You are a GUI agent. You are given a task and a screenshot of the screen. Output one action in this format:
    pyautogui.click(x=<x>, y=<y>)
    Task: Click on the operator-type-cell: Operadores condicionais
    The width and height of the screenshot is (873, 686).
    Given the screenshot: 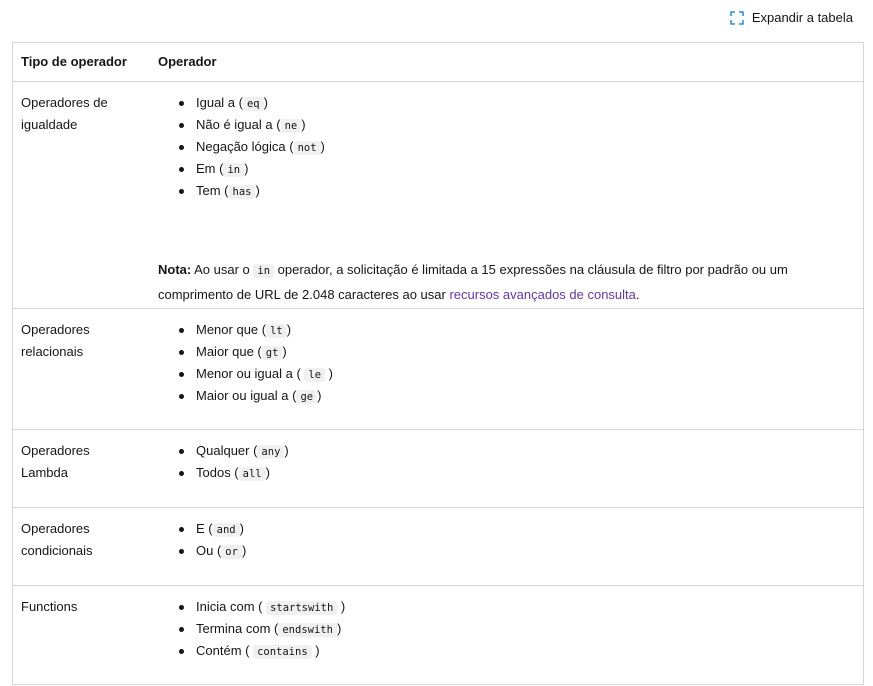 What is the action you would take?
    pyautogui.click(x=81, y=546)
    